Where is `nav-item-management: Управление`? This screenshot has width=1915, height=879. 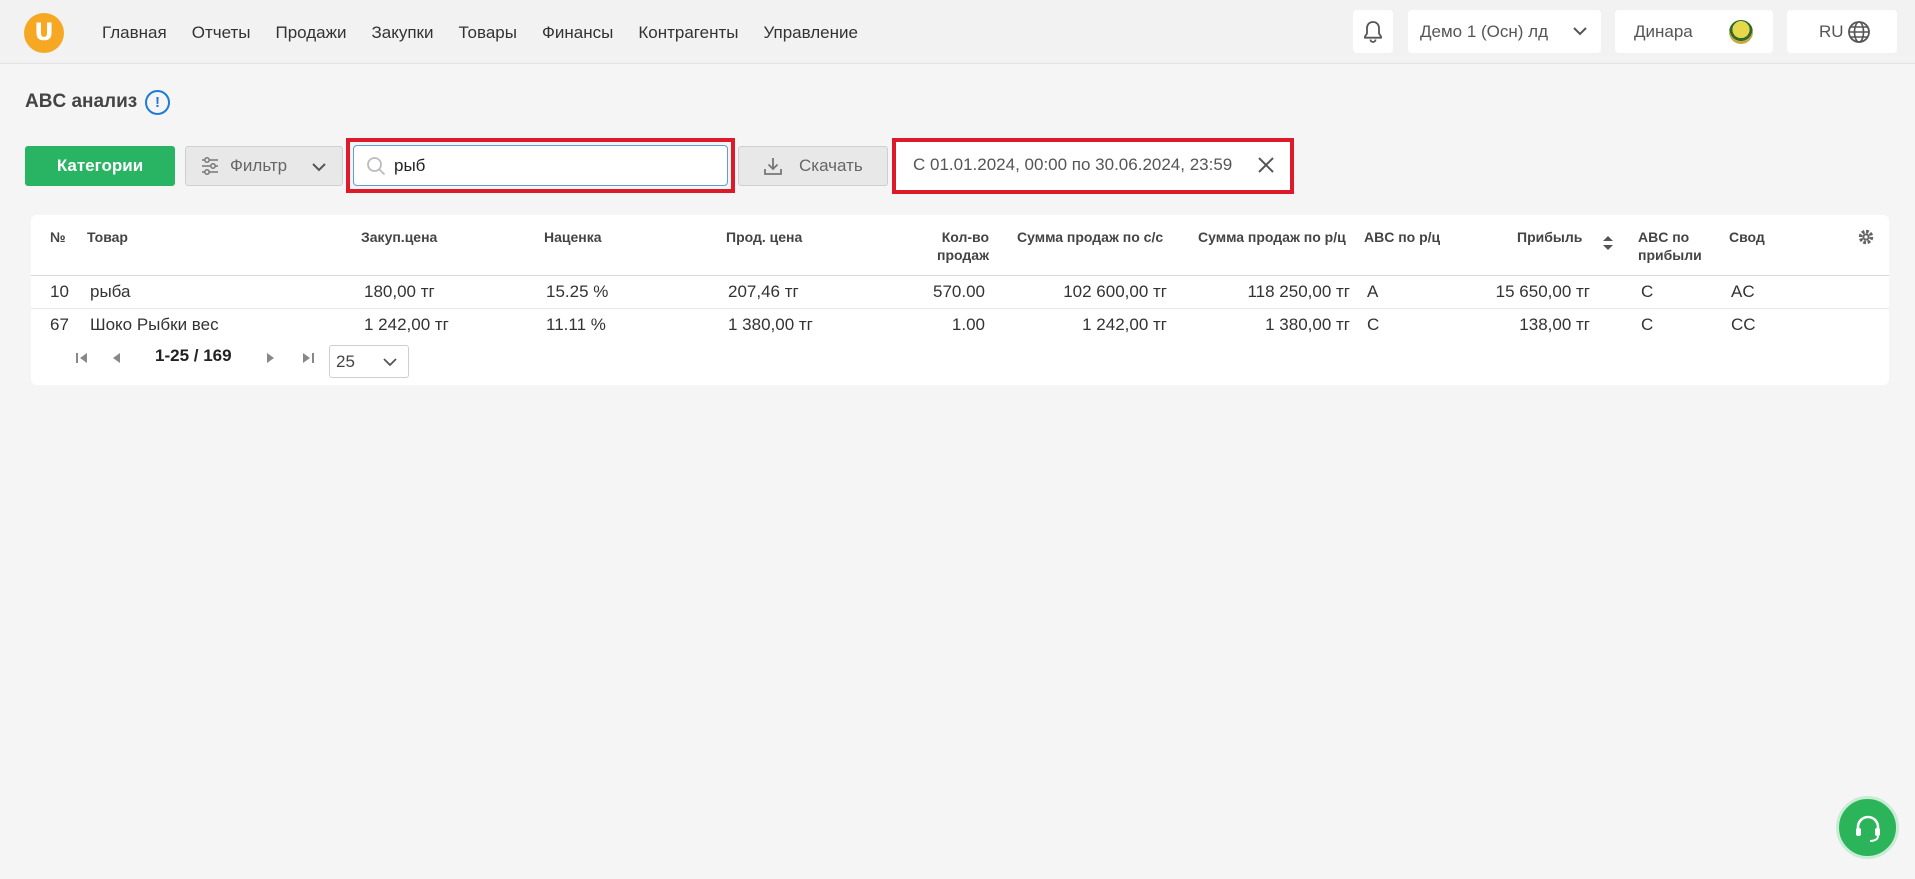
nav-item-management: Управление is located at coordinates (810, 33).